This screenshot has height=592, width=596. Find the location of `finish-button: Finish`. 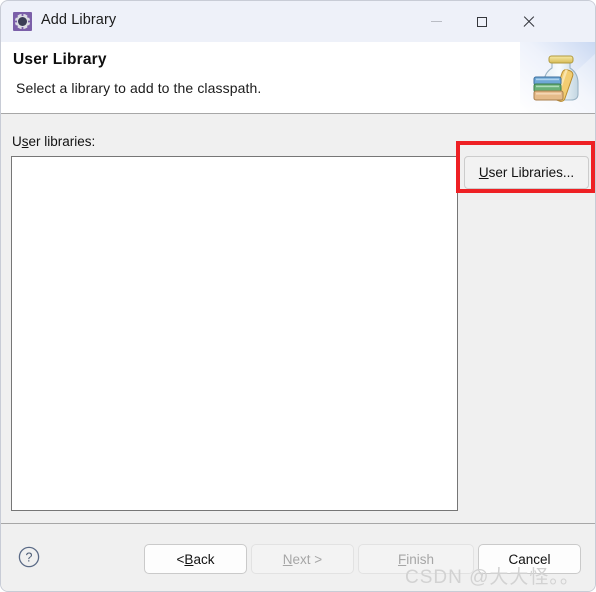

finish-button: Finish is located at coordinates (416, 559).